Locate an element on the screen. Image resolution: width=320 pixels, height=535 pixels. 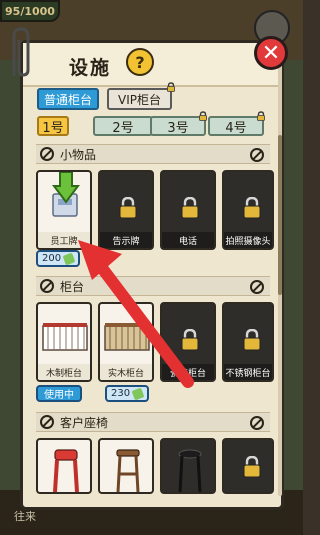
item-card-red-stool is located at coordinates (64, 466).